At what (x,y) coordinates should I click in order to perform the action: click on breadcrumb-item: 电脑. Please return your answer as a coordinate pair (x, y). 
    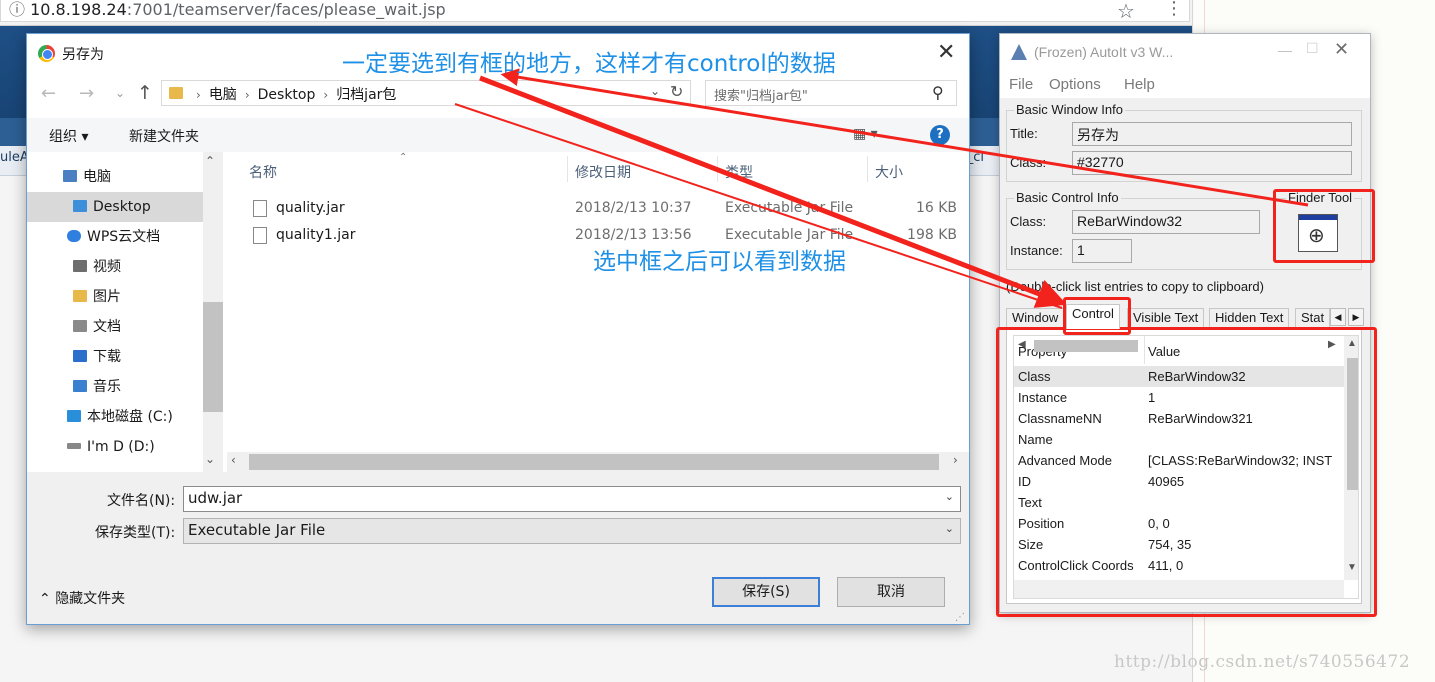
    Looking at the image, I should click on (223, 95).